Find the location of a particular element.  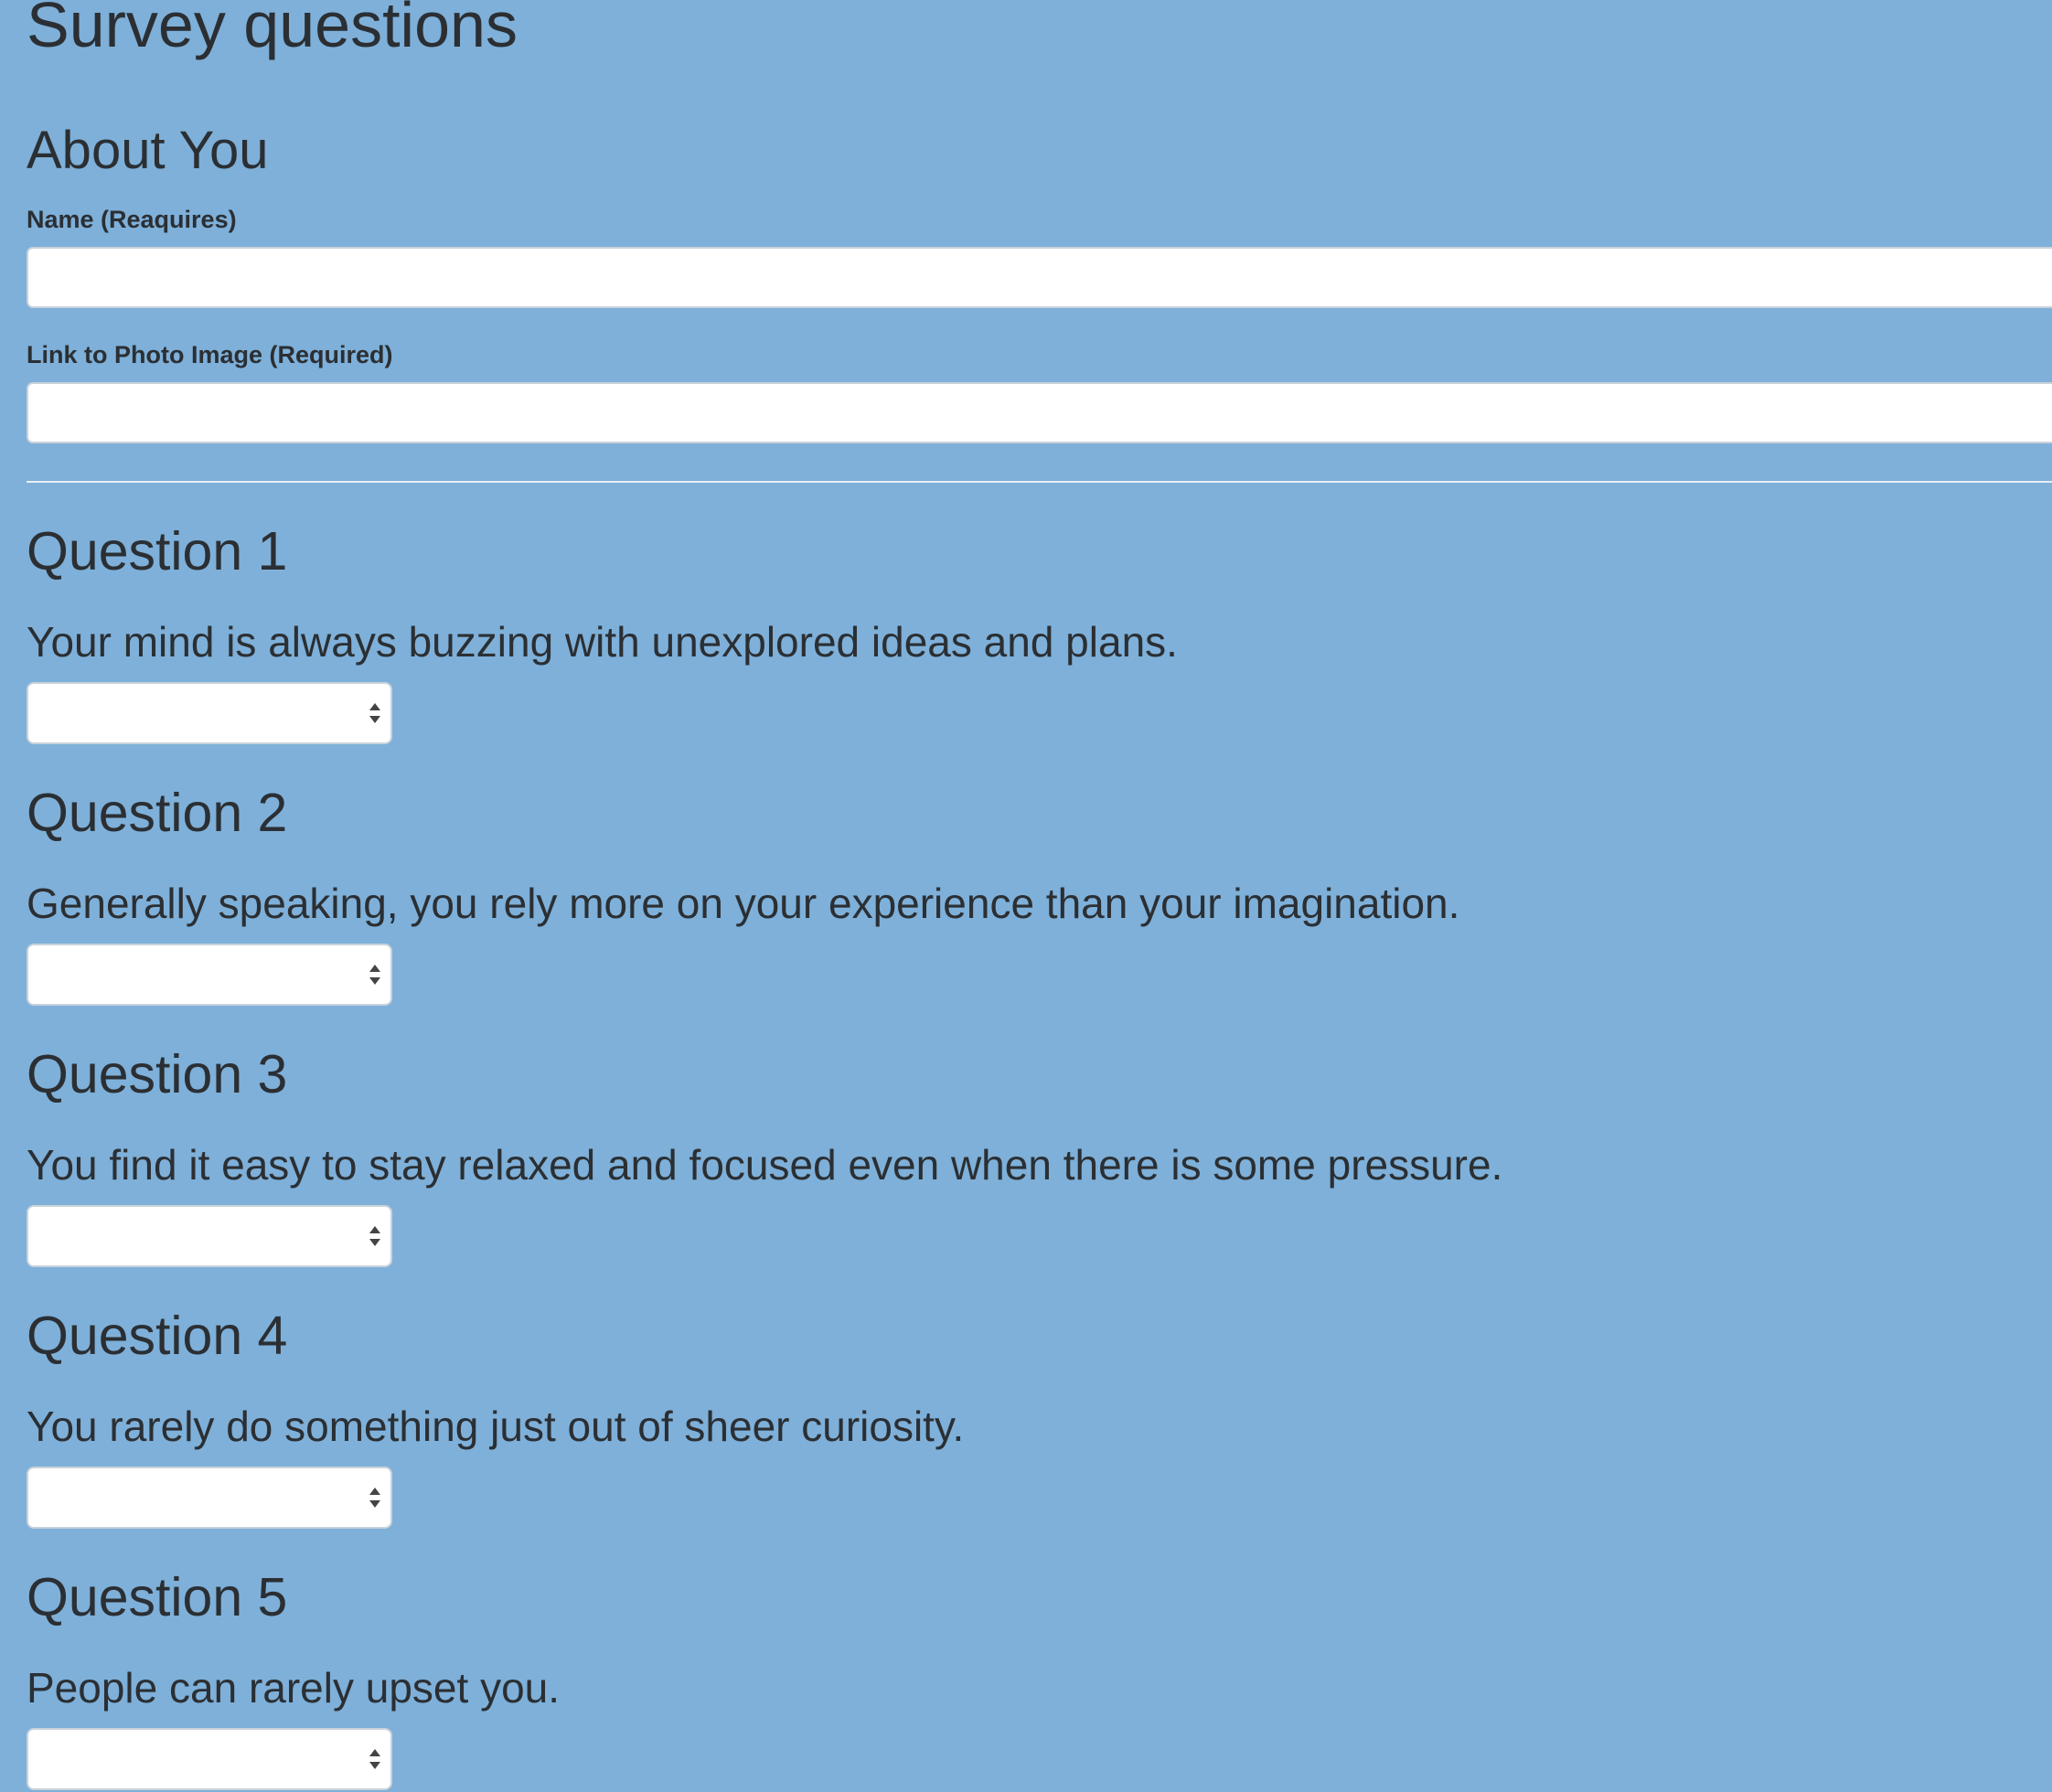

section-divider is located at coordinates (1039, 482).